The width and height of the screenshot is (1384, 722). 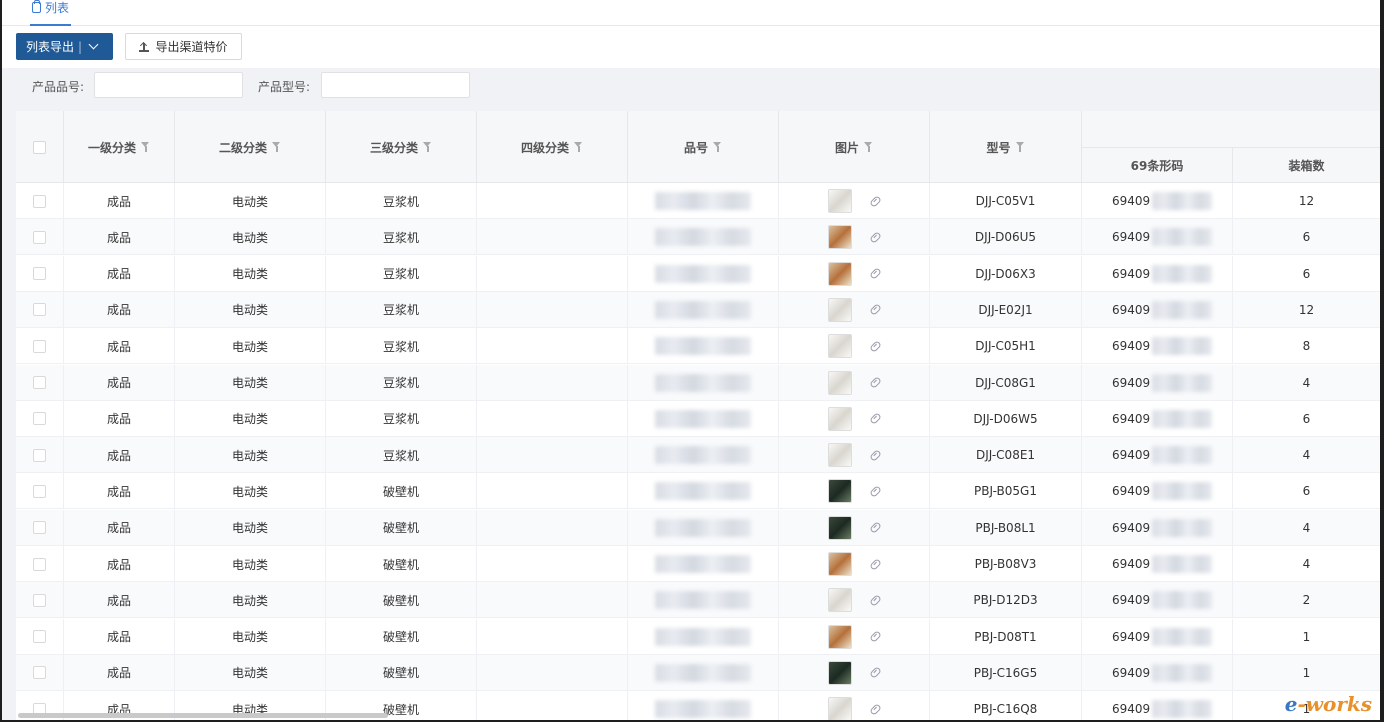 What do you see at coordinates (698, 564) in the screenshot?
I see `table-row: 成品 电动类 破壁机 PBJ-B08V3 69409 4` at bounding box center [698, 564].